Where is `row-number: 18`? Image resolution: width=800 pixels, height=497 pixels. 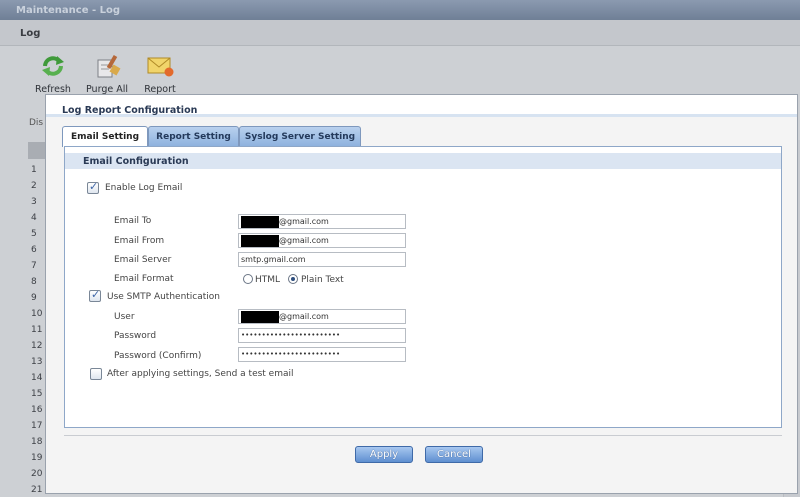
row-number: 18 is located at coordinates (37, 442).